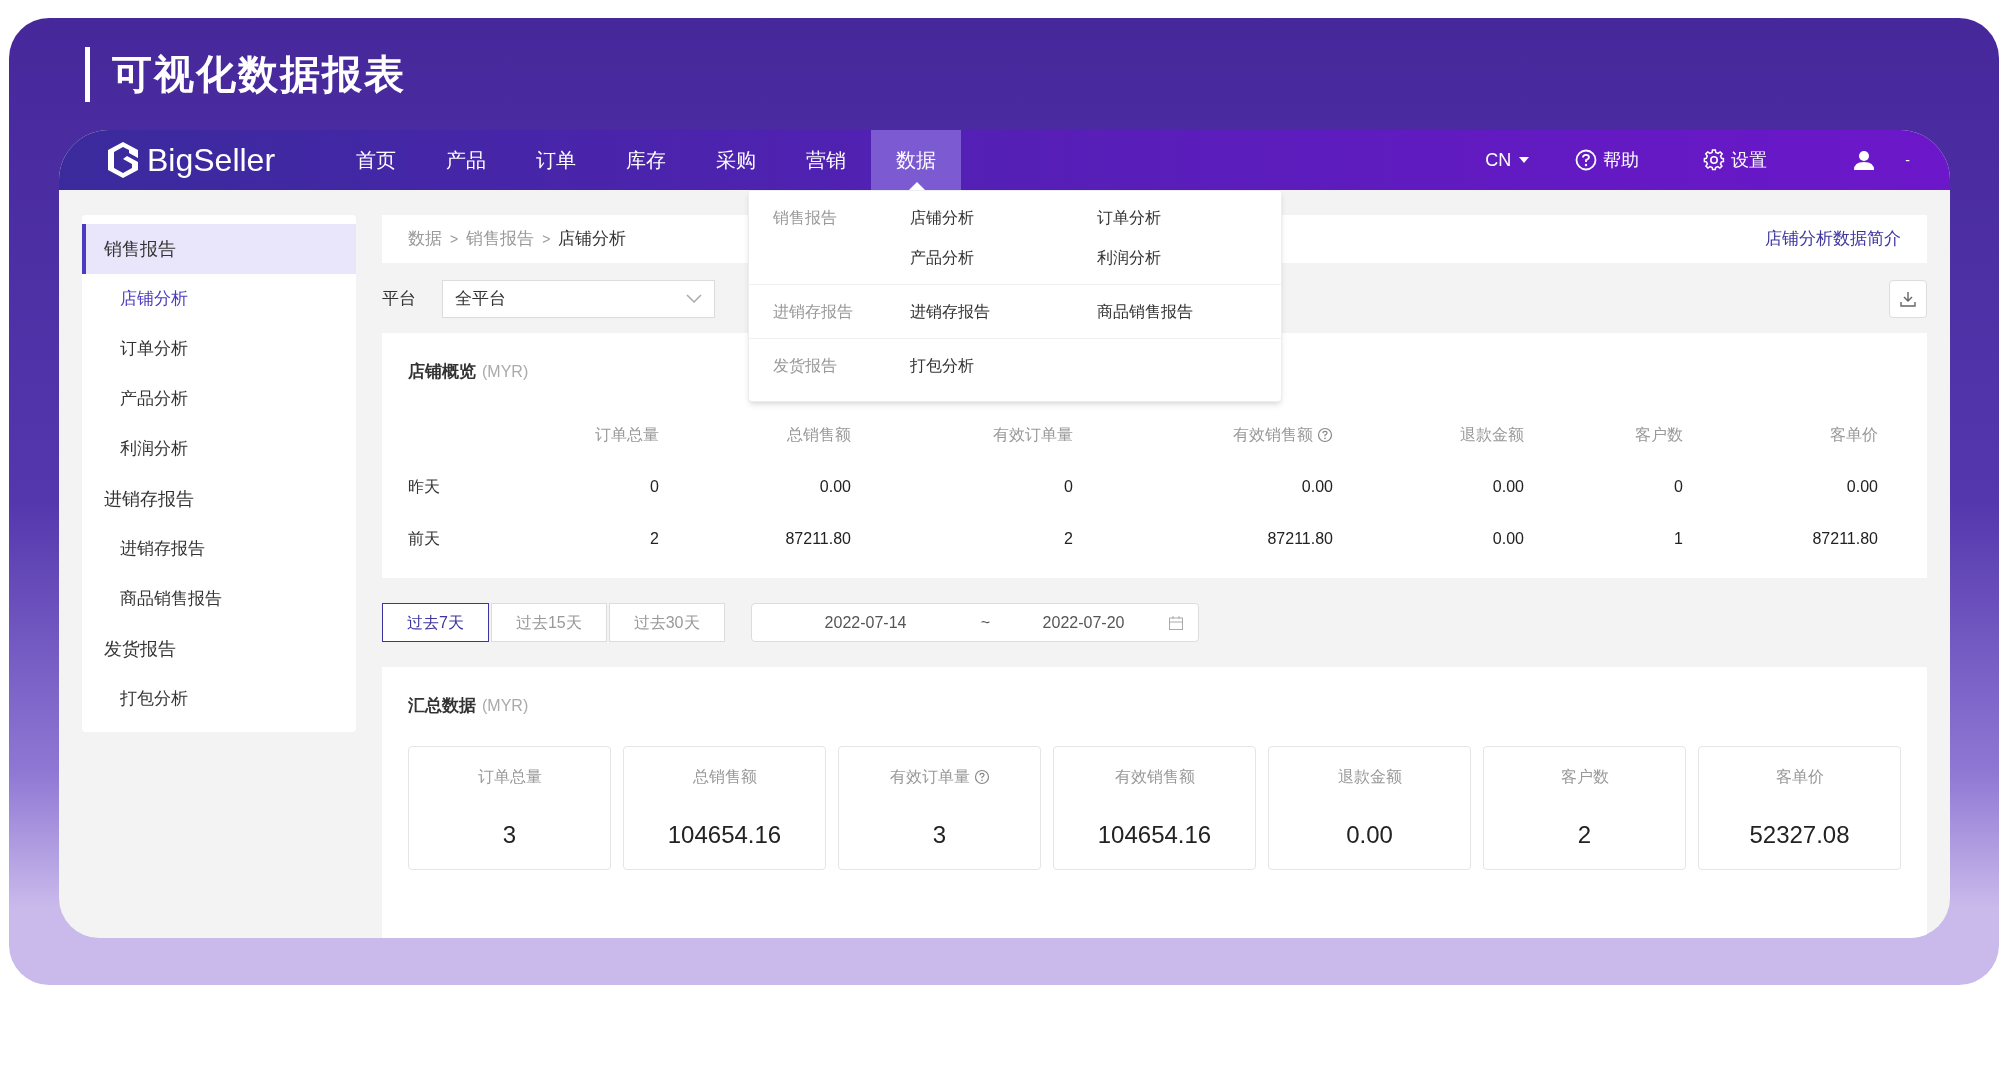  Describe the element at coordinates (219, 549) in the screenshot. I see `sidebar-item: 进销存报告` at that location.